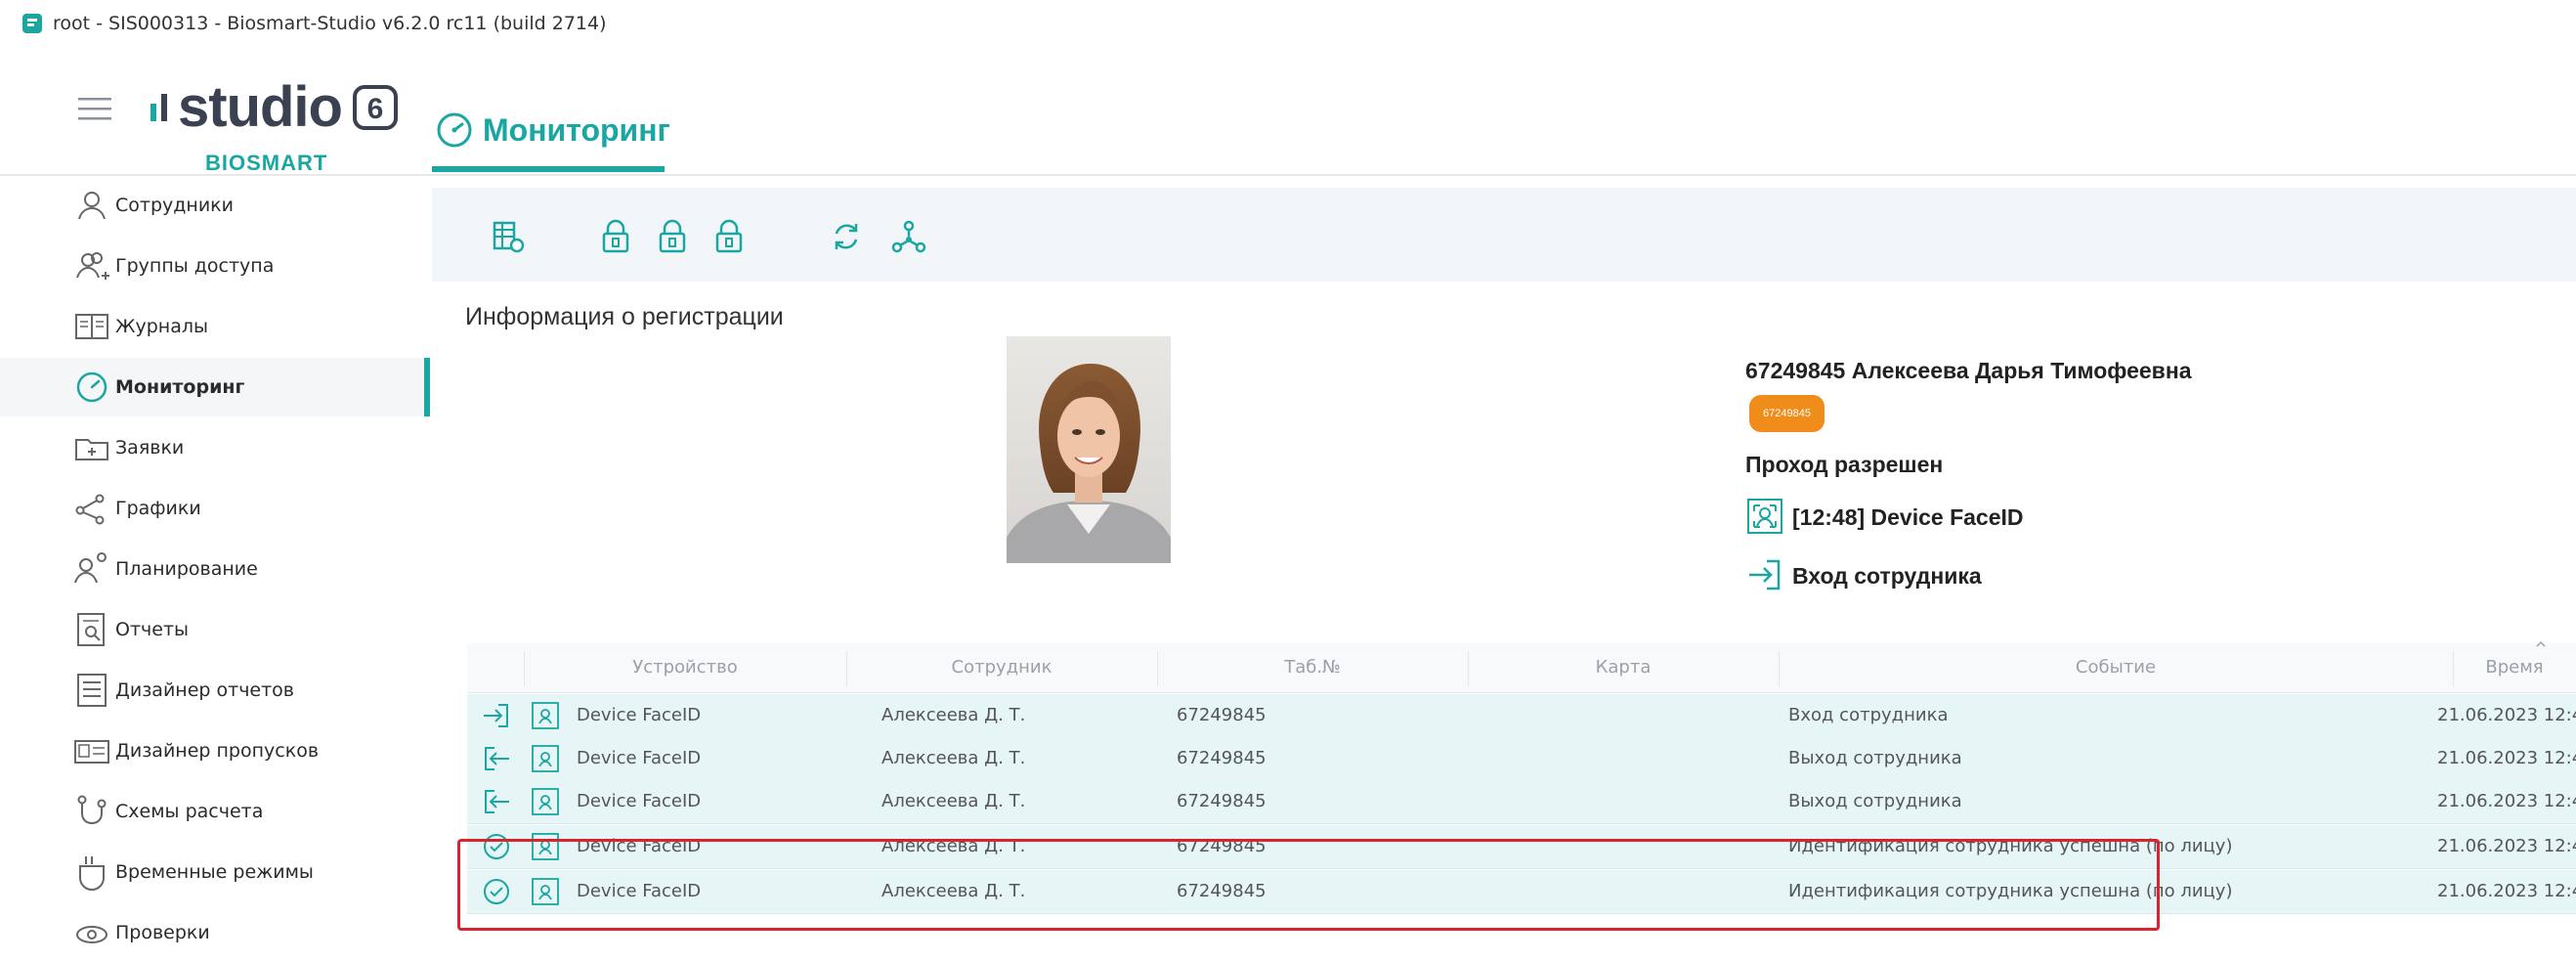 This screenshot has height=962, width=2576. What do you see at coordinates (1504, 235) in the screenshot?
I see `toolbar` at bounding box center [1504, 235].